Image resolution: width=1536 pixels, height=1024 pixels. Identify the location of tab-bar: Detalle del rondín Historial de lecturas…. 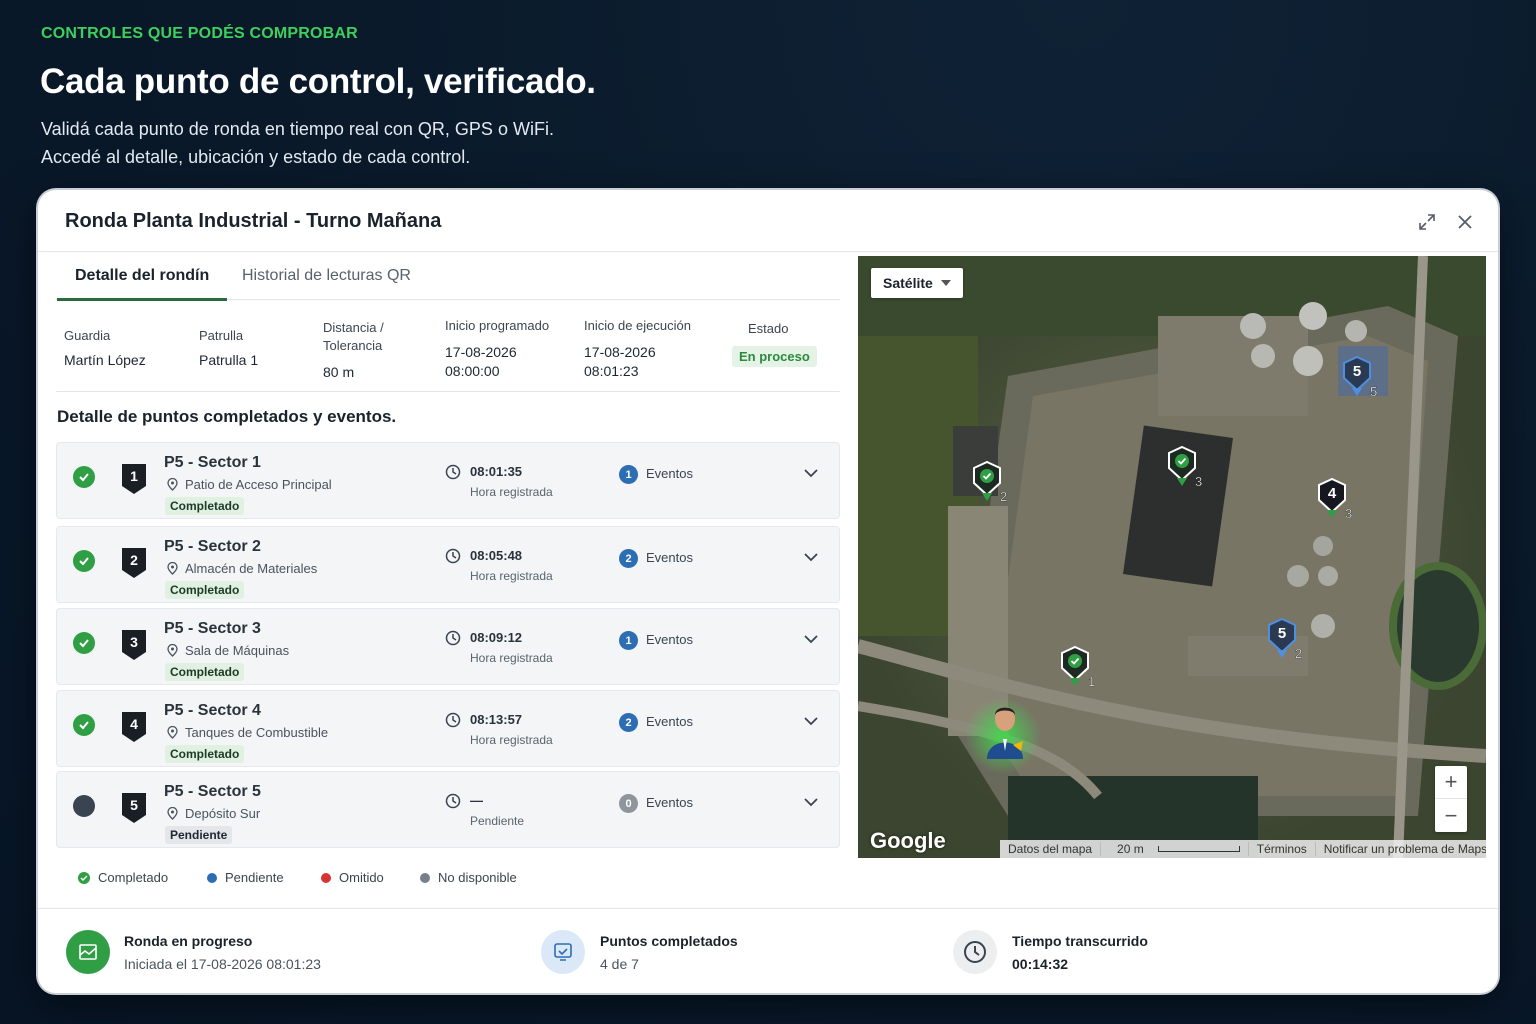
(448, 276).